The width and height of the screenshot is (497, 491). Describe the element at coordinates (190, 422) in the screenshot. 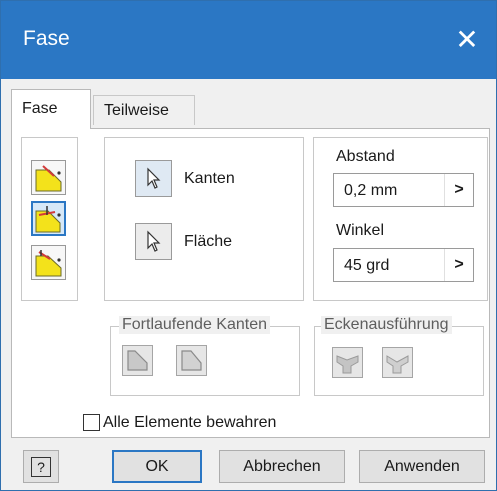

I see `preserve-all-label: Alle Elemente bewahren` at that location.